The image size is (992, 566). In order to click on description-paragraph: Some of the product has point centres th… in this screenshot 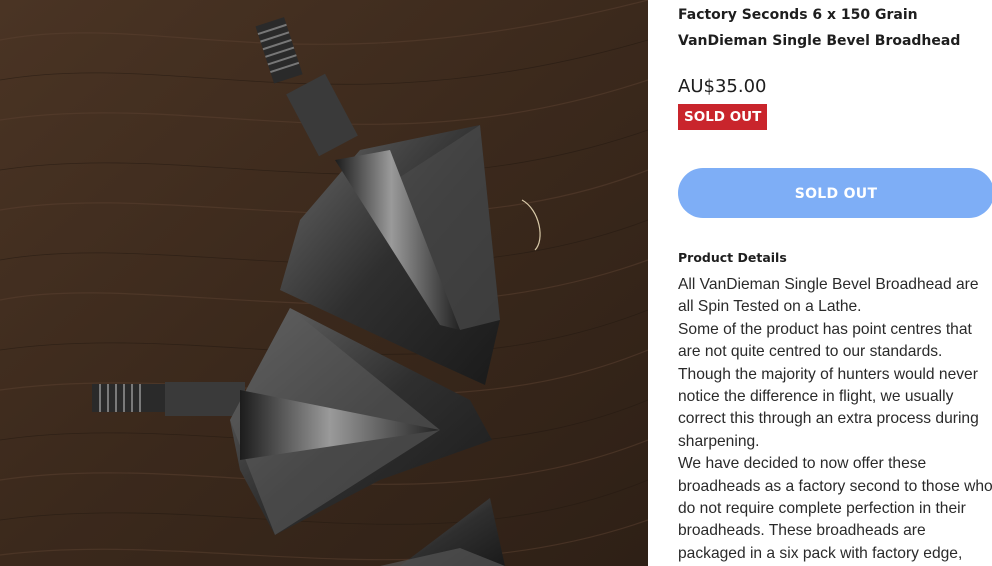, I will do `click(828, 385)`.